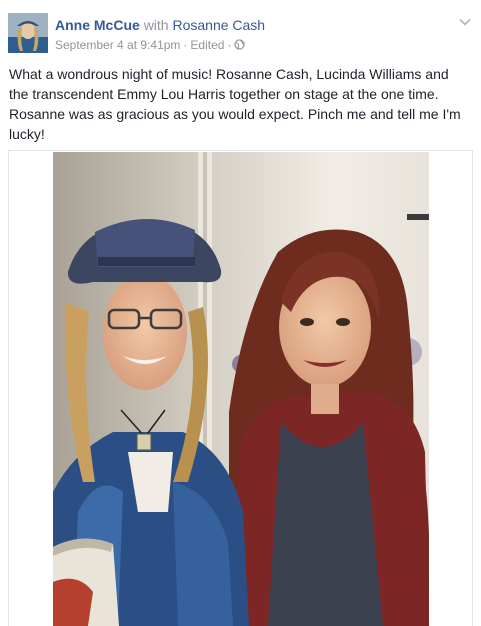  I want to click on edited-label: Edited, so click(207, 45).